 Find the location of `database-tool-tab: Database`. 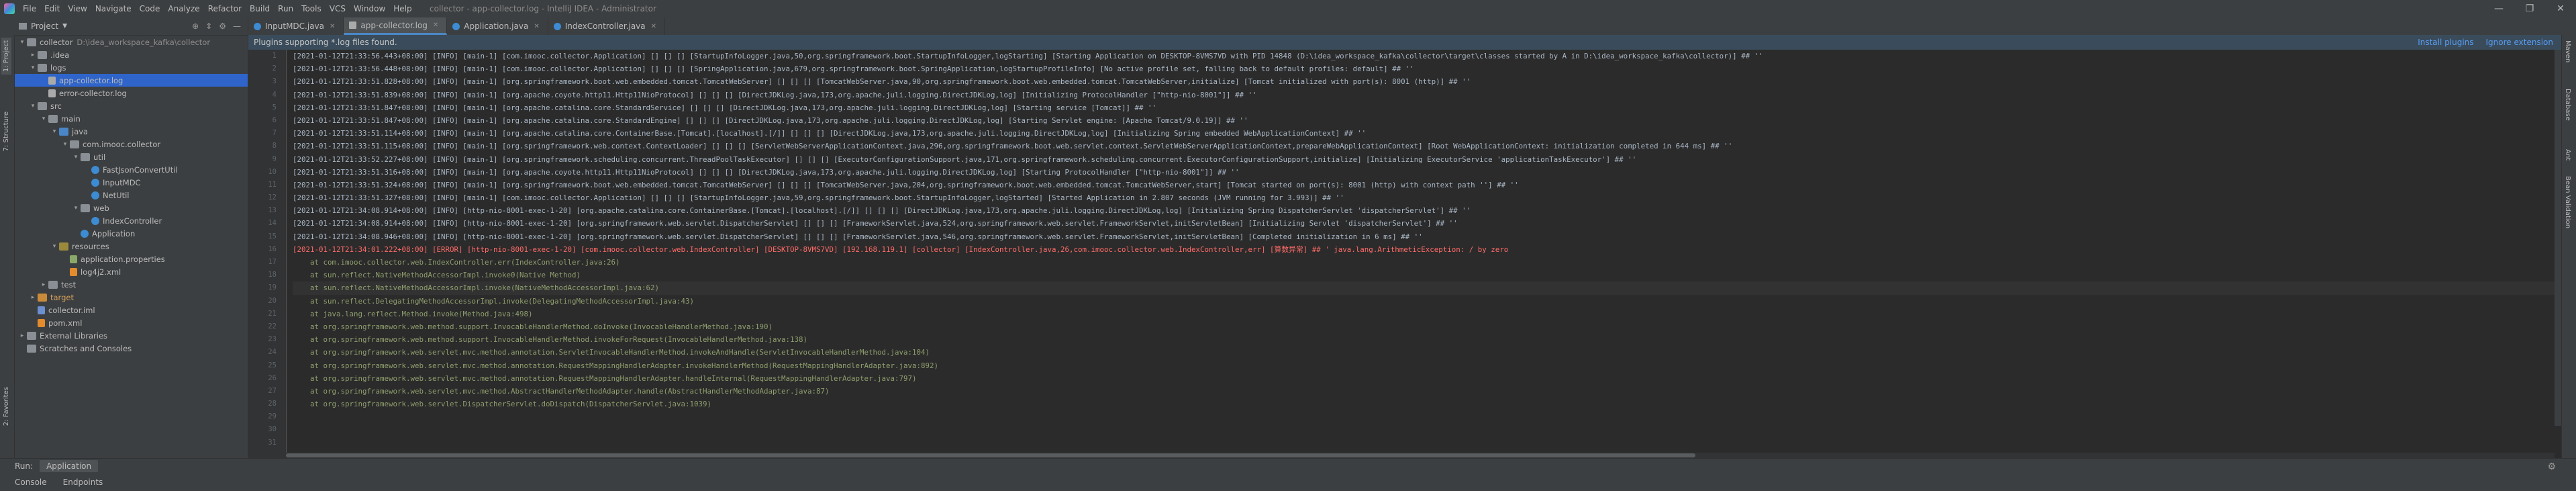

database-tool-tab: Database is located at coordinates (2567, 105).